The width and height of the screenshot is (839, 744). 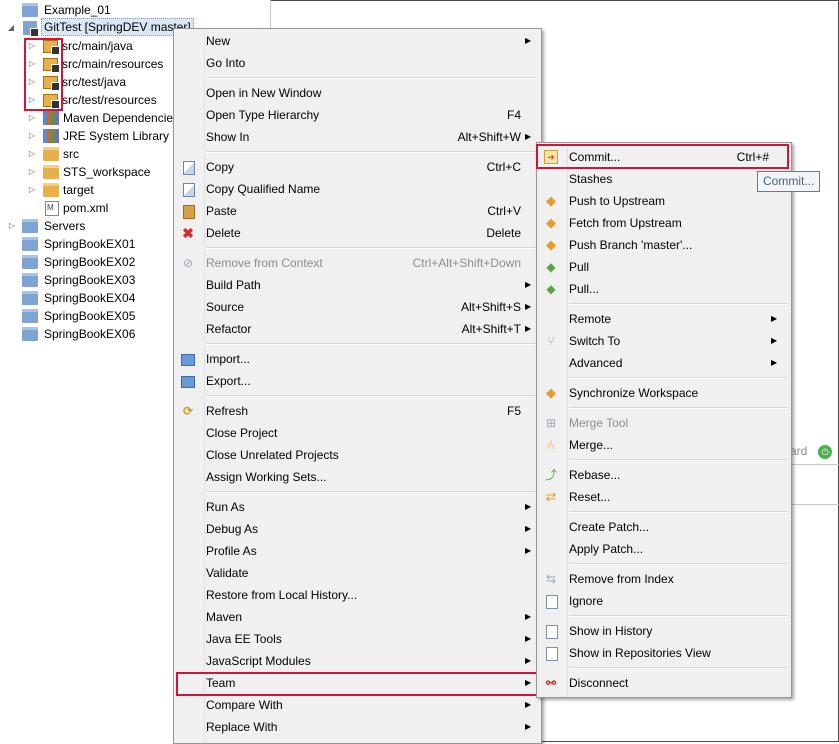 What do you see at coordinates (551, 341) in the screenshot?
I see `switch-icon: ⑂` at bounding box center [551, 341].